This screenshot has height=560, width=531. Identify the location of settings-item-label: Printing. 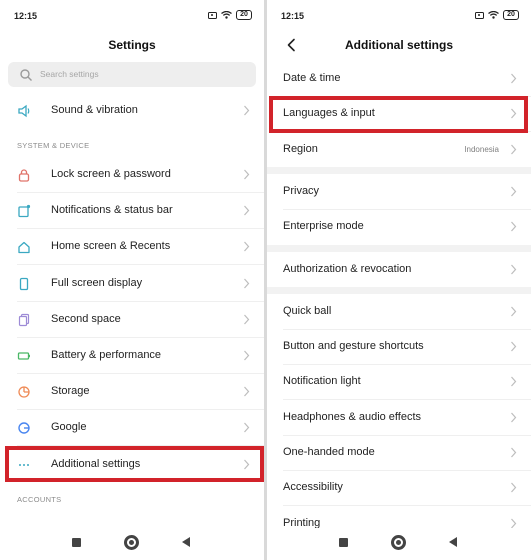
(302, 522).